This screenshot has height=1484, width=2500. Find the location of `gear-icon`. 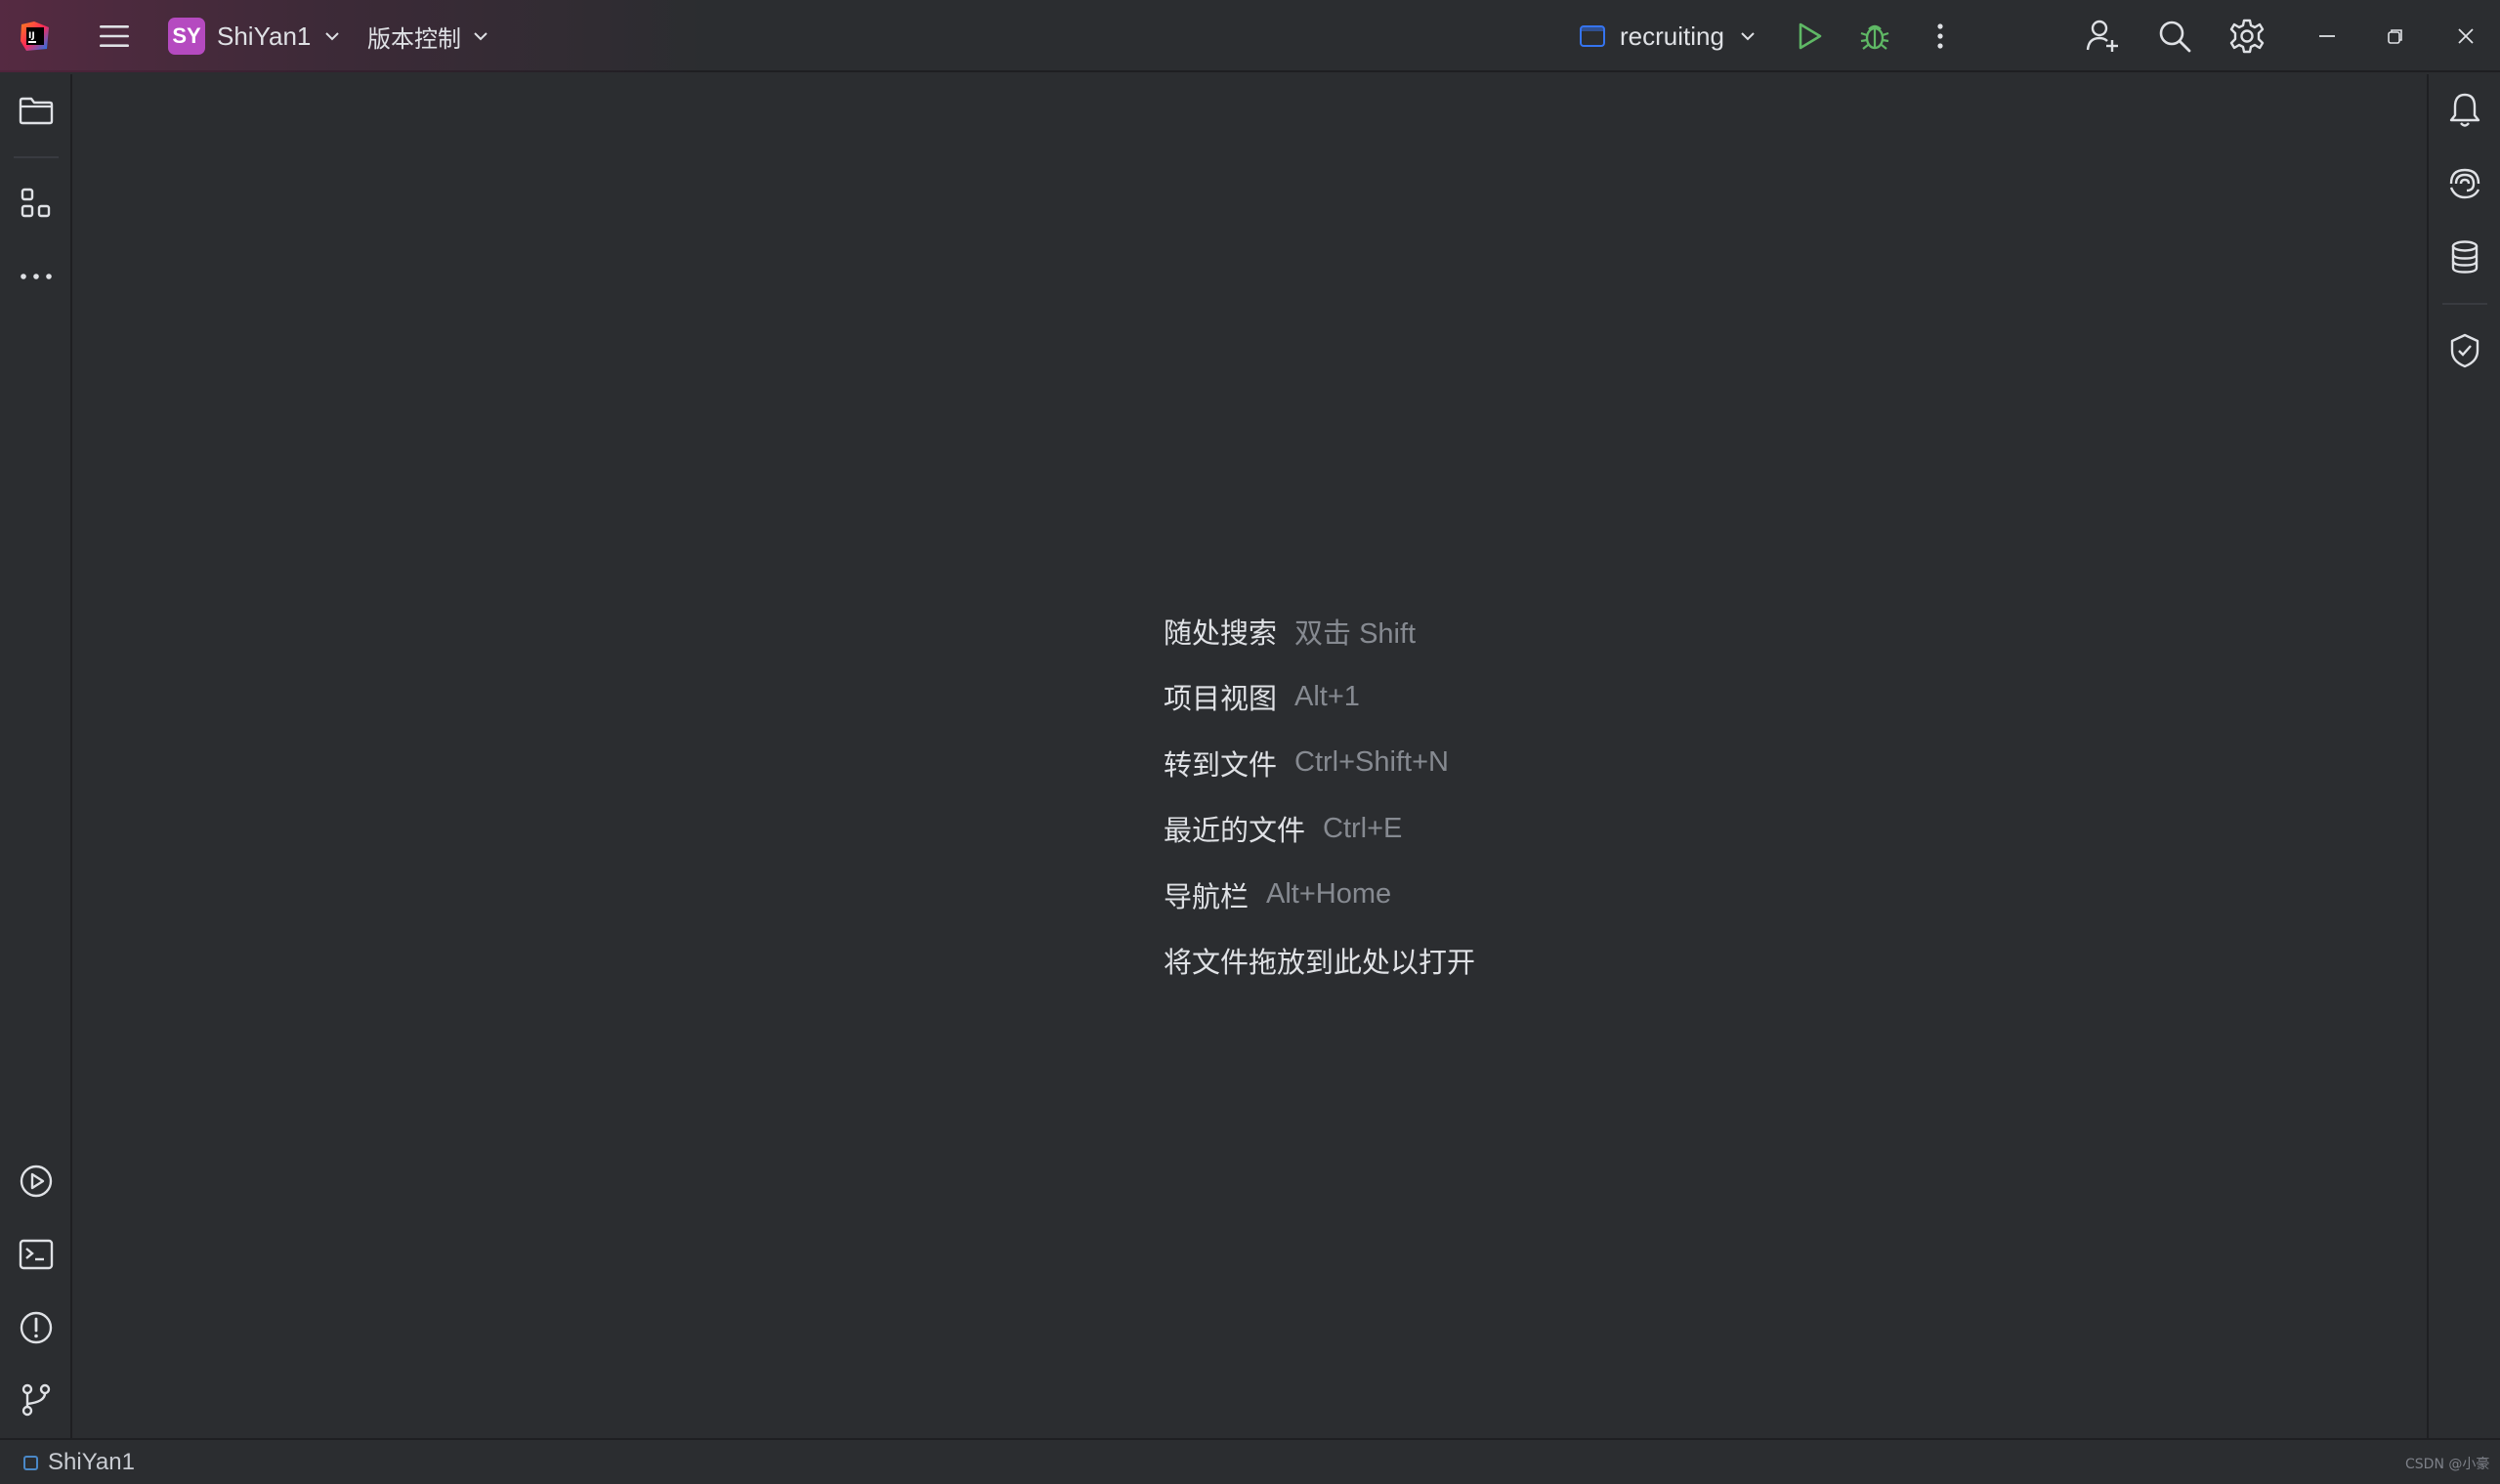

gear-icon is located at coordinates (2246, 36).